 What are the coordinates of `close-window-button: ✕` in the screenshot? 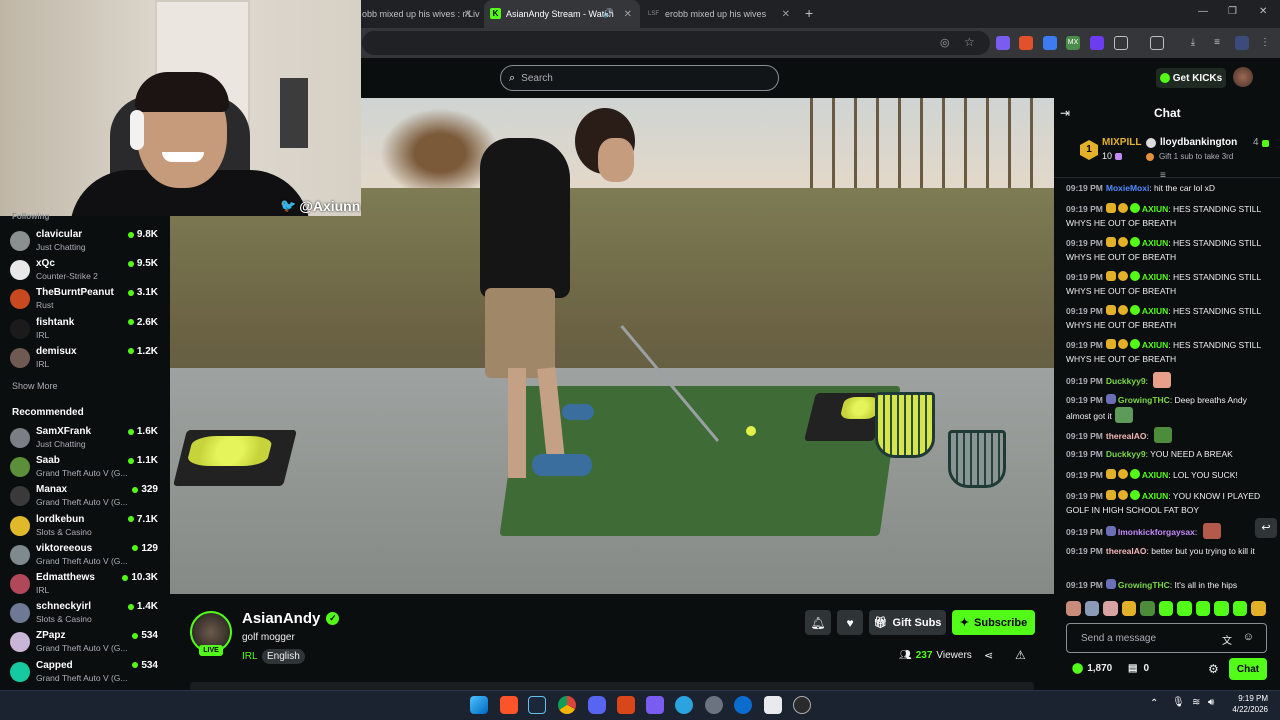 It's located at (1263, 11).